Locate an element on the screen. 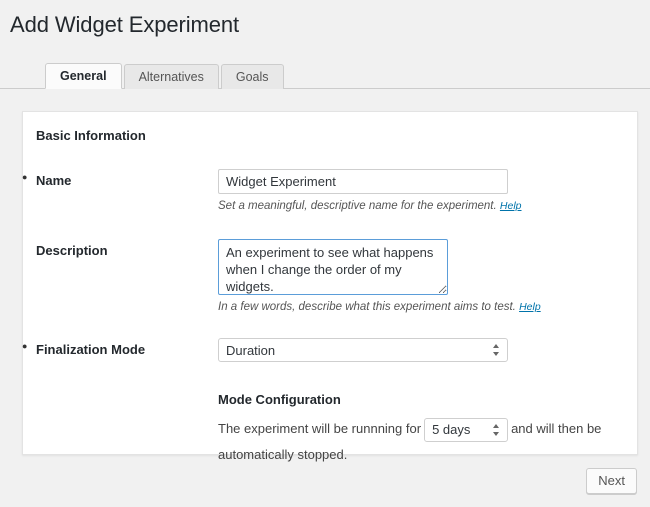 The image size is (650, 507). mode-configuration-title: Mode Configuration is located at coordinates (279, 399).